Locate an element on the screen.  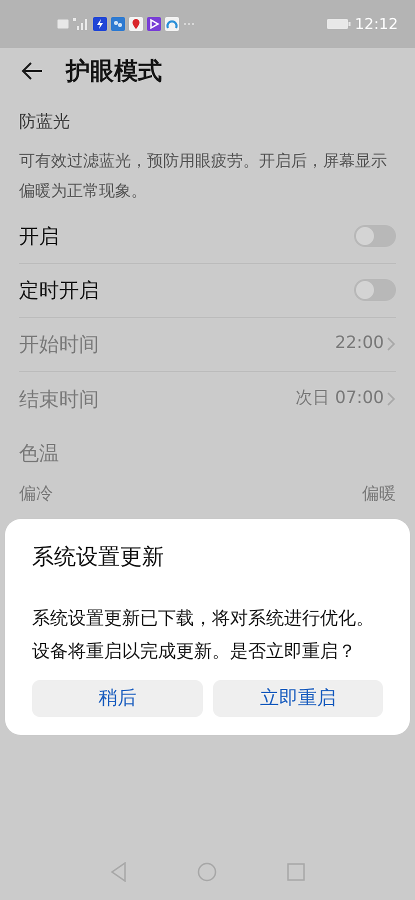
nav-recents-icon is located at coordinates (296, 872).